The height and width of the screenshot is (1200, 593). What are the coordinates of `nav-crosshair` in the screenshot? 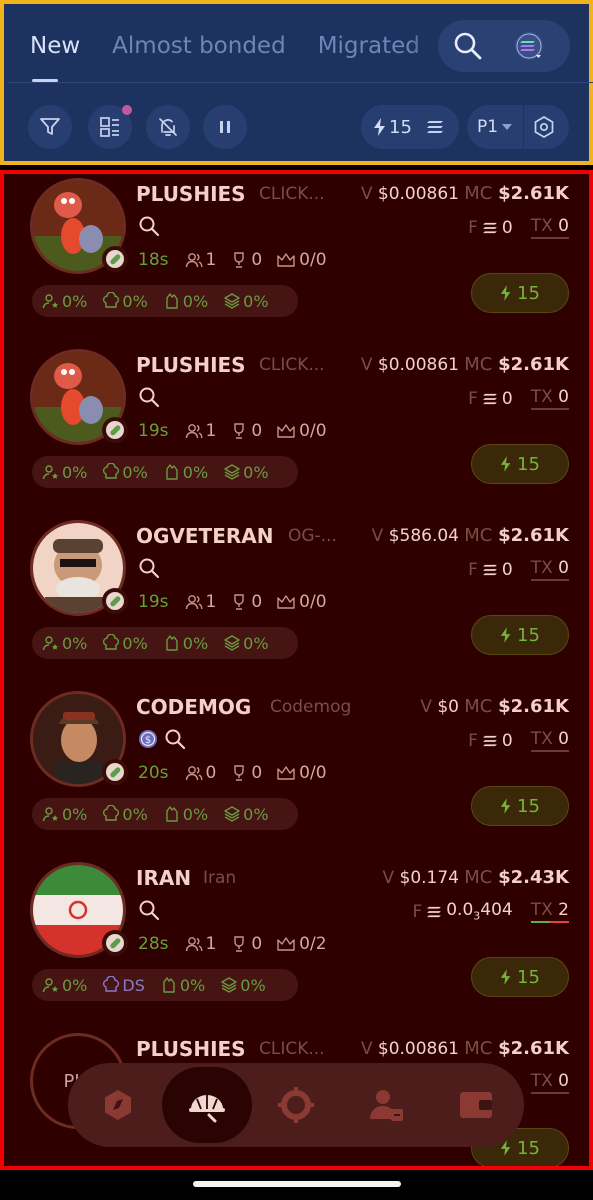 It's located at (296, 1105).